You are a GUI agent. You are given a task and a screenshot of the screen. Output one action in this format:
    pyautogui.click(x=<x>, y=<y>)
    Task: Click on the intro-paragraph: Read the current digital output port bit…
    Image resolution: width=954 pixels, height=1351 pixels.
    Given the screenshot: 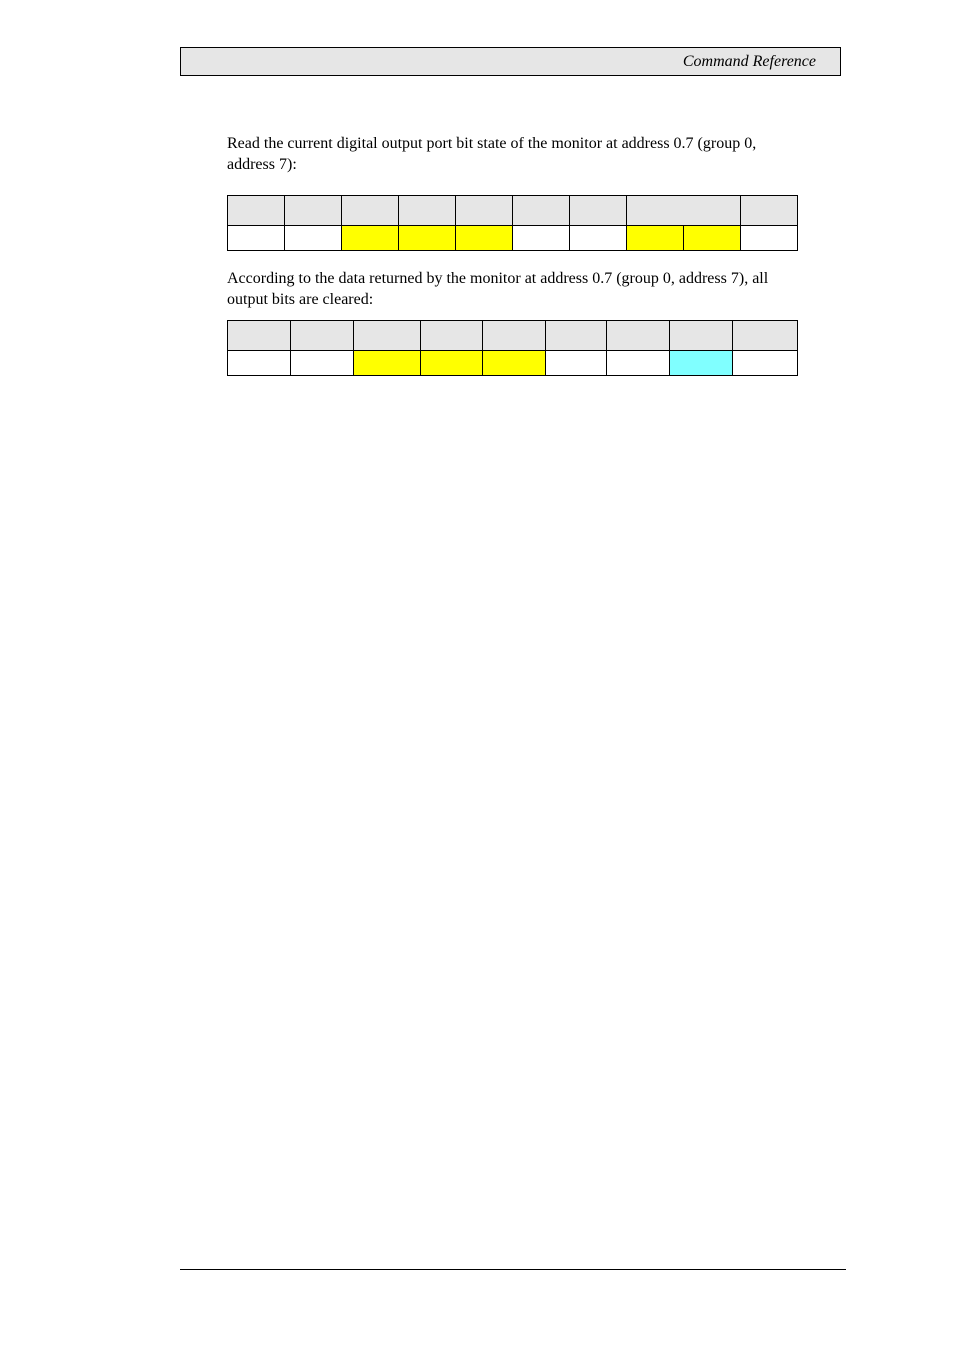 What is the action you would take?
    pyautogui.click(x=492, y=154)
    